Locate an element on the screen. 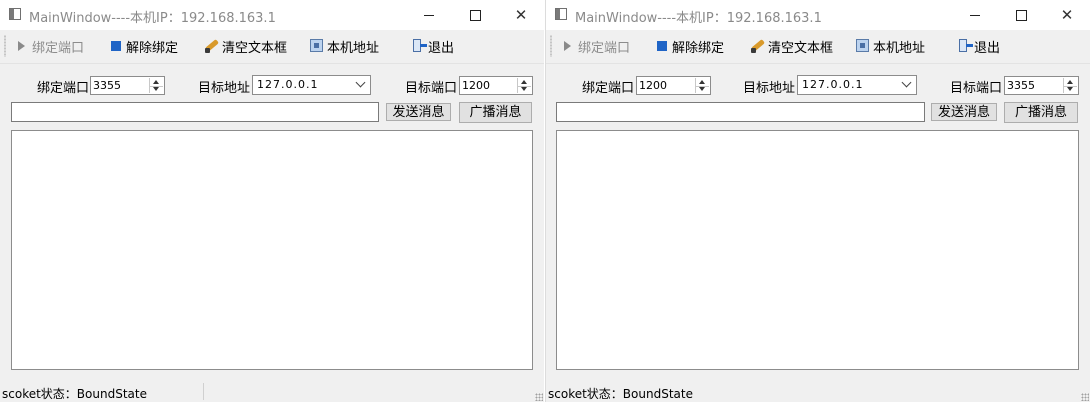  target-port-value: 1200 is located at coordinates (476, 85).